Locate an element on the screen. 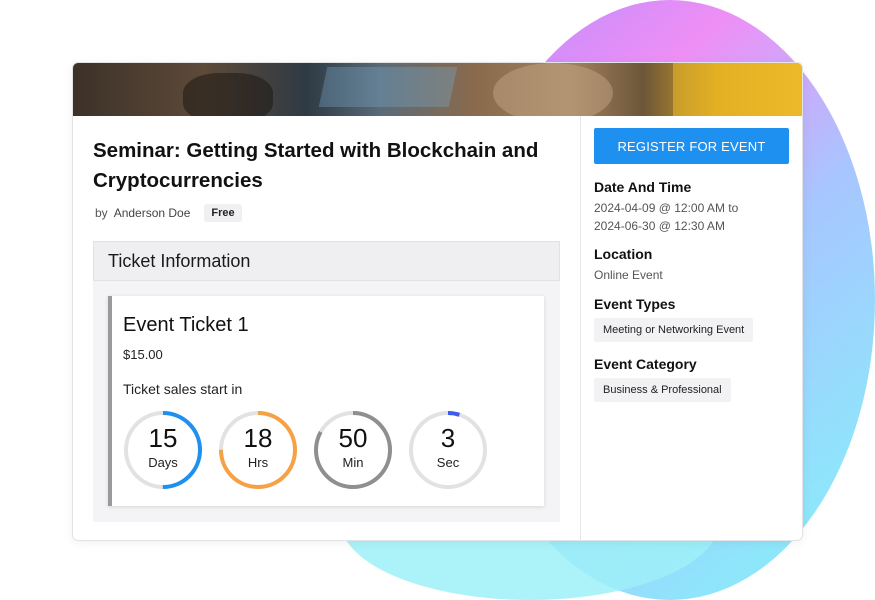 The height and width of the screenshot is (600, 875). countdown-hours-value: 18 is located at coordinates (258, 438).